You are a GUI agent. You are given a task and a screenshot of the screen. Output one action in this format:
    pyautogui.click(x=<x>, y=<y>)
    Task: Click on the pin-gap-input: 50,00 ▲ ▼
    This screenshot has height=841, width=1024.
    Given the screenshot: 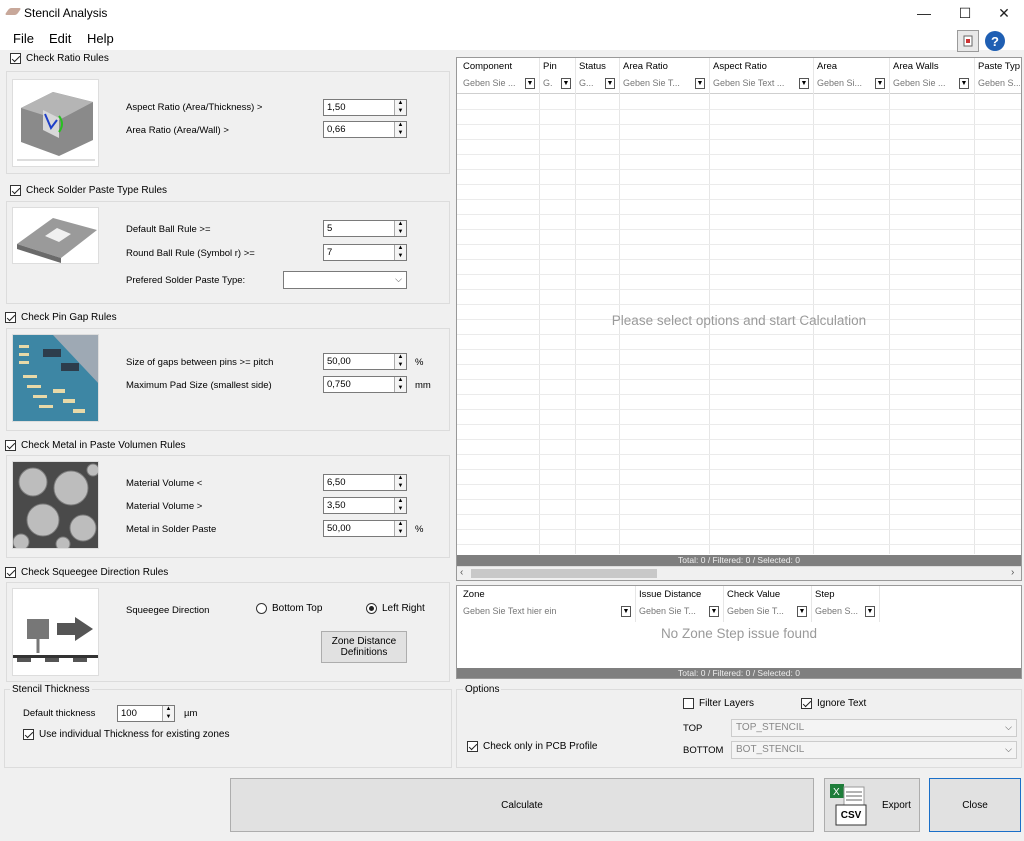 What is the action you would take?
    pyautogui.click(x=365, y=361)
    